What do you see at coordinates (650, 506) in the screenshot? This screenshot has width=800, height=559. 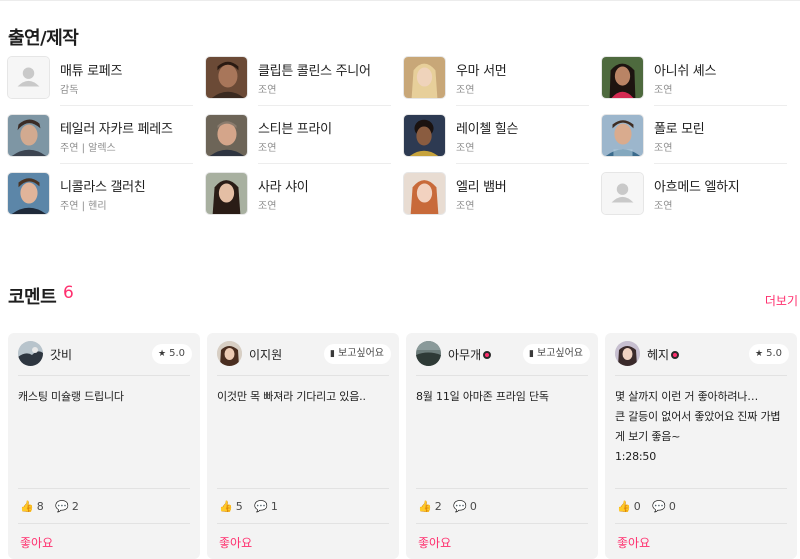 I see `comment-stats: 👍 0 💬 0` at bounding box center [650, 506].